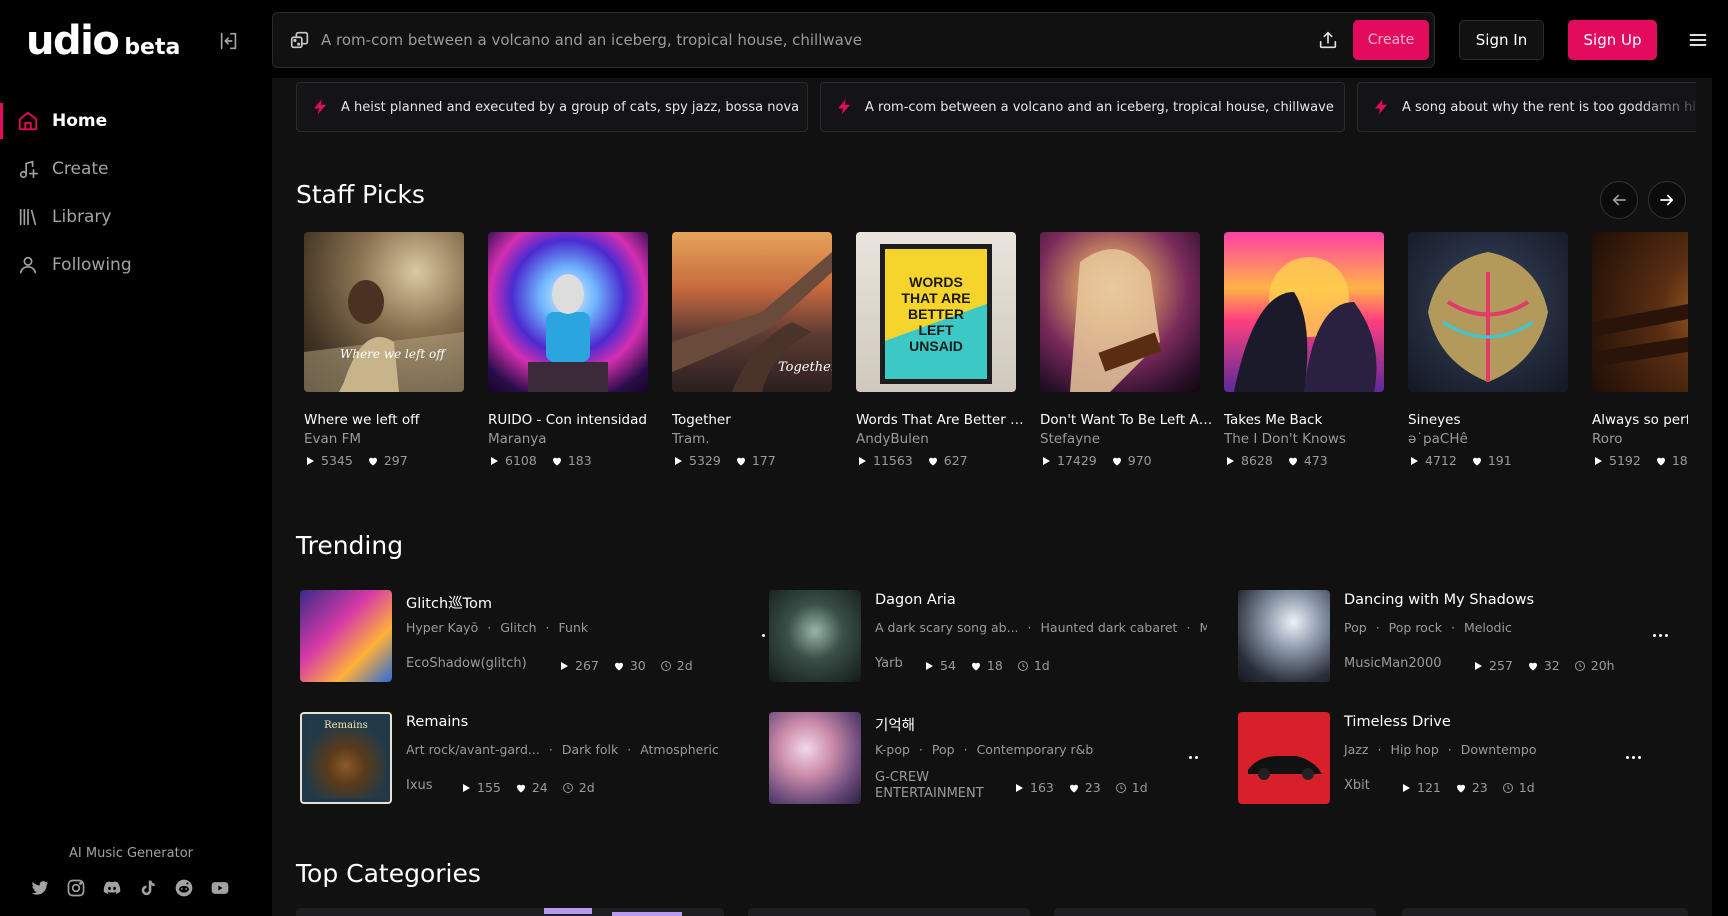 This screenshot has height=916, width=1728. Describe the element at coordinates (112, 888) in the screenshot. I see `discord-icon` at that location.